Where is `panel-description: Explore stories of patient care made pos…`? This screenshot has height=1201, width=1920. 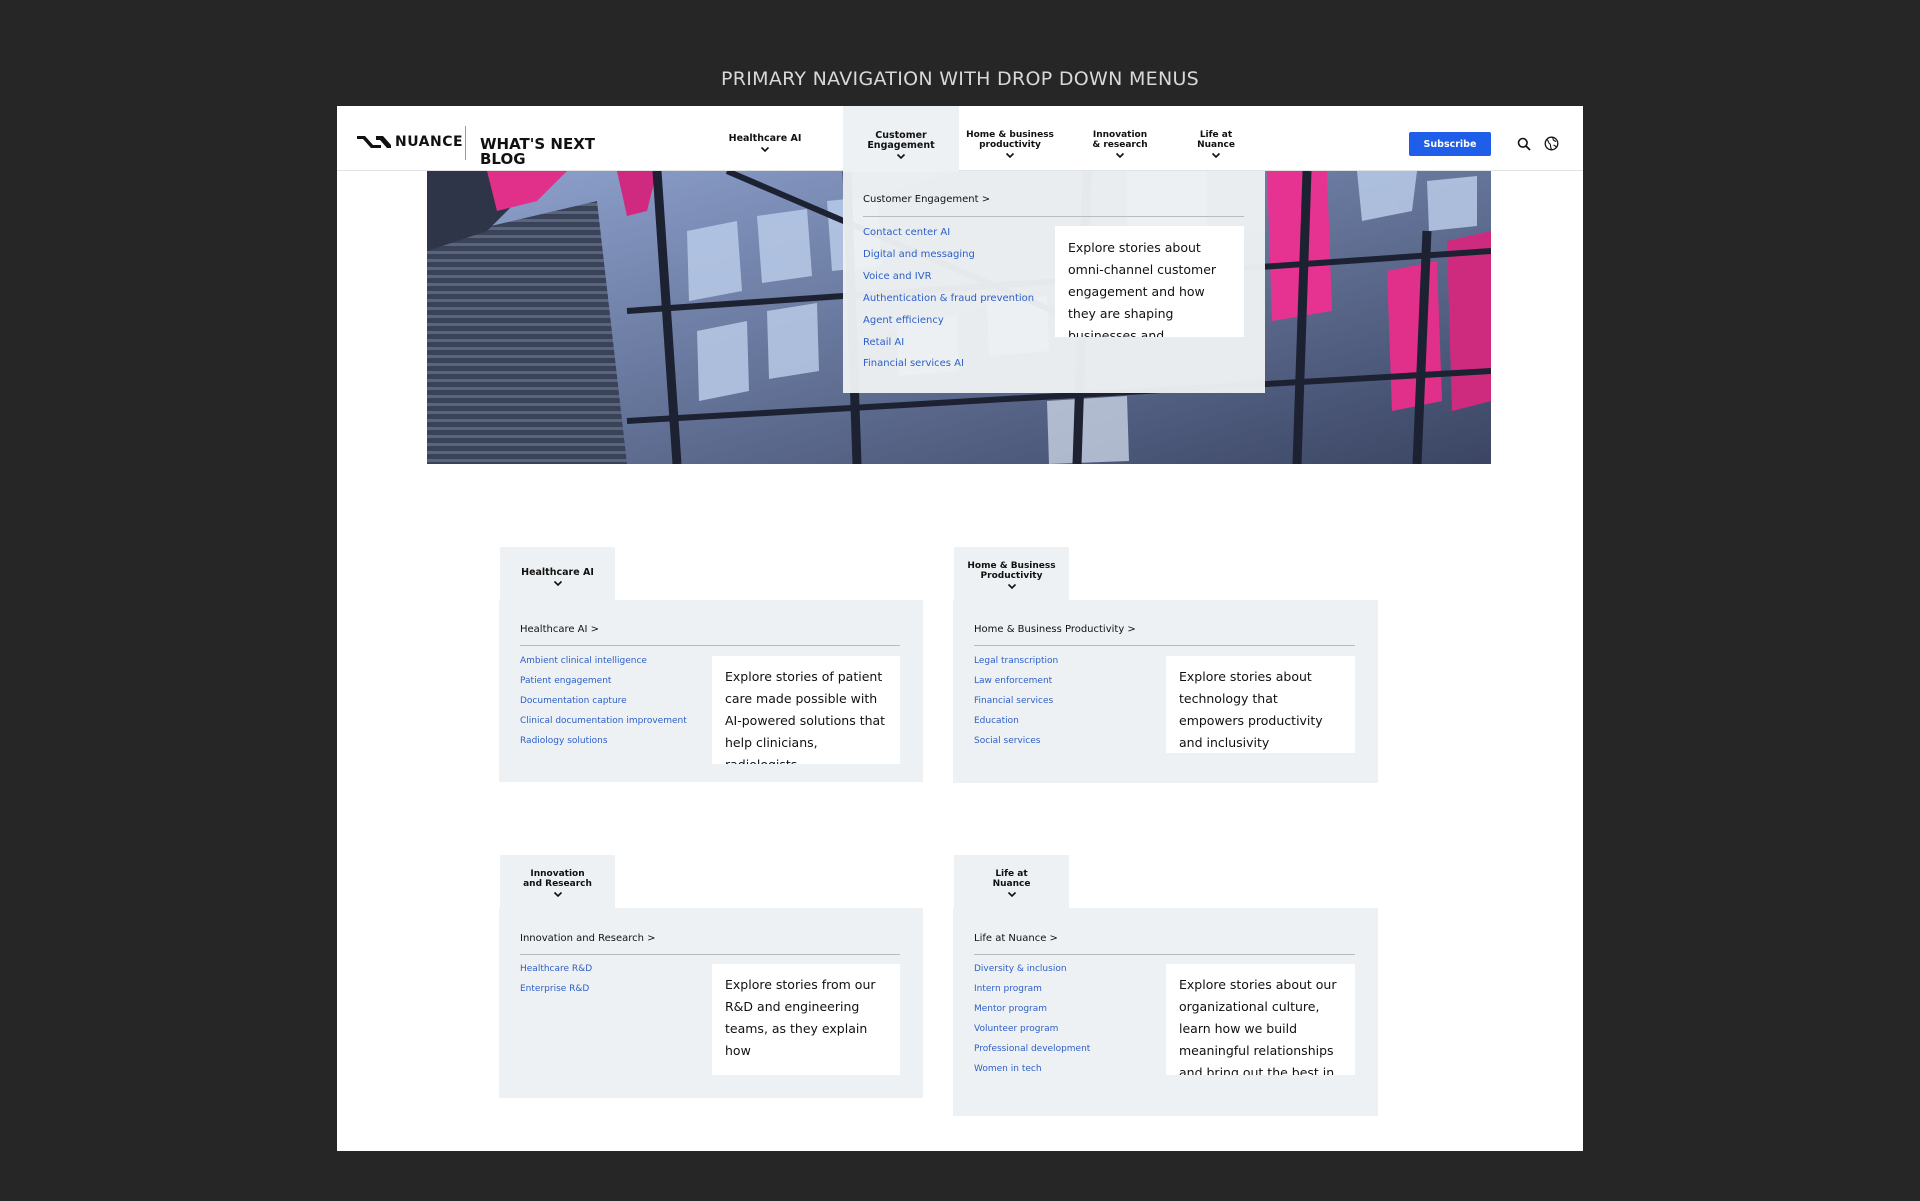
panel-description: Explore stories of patient care made pos… is located at coordinates (805, 716).